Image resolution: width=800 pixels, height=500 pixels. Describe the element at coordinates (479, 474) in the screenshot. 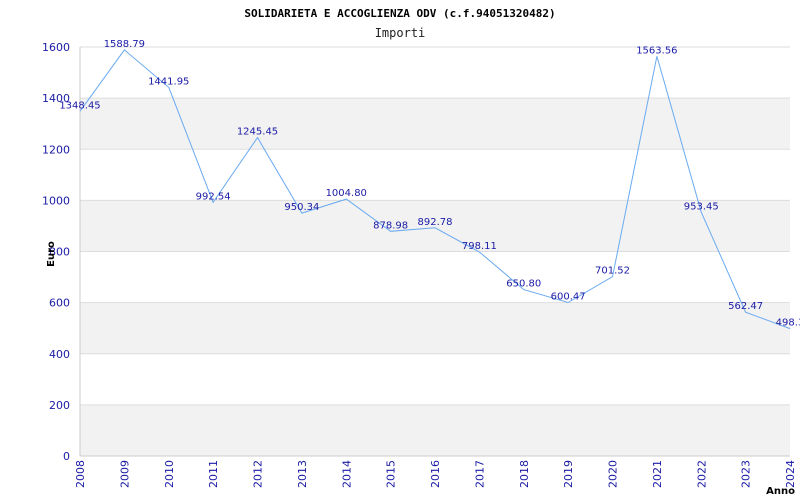

I see `x-tick-label: 2017` at that location.